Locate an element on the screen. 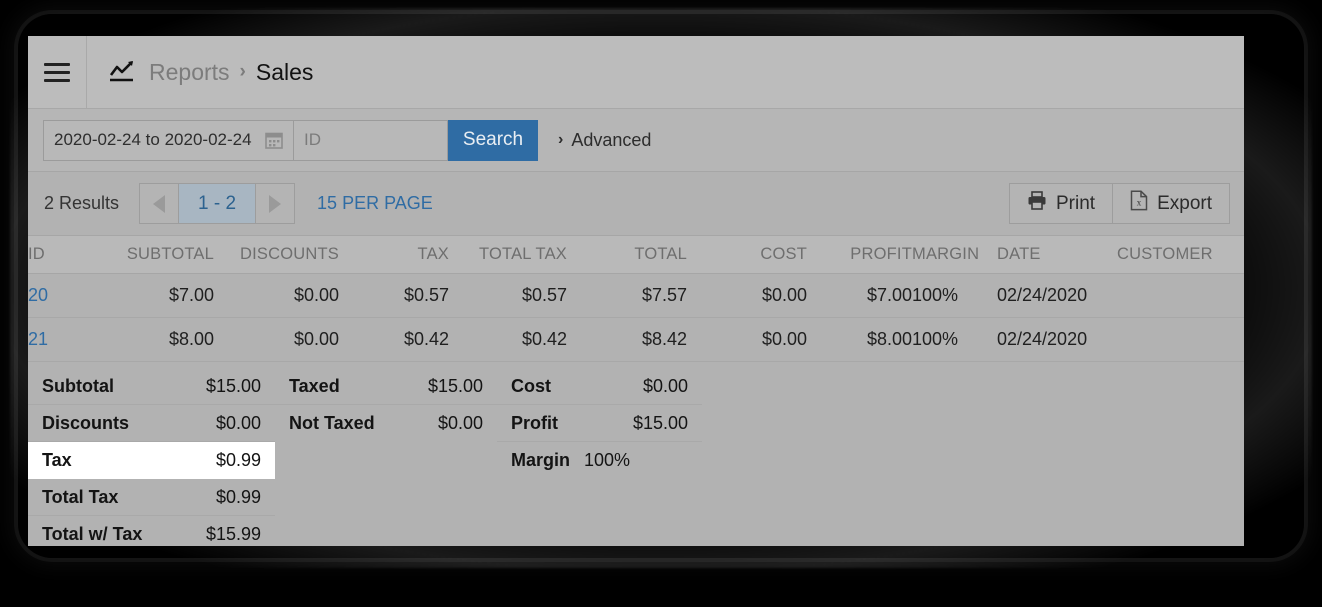 This screenshot has height=607, width=1322. table-tools: Print x Export is located at coordinates (1119, 203).